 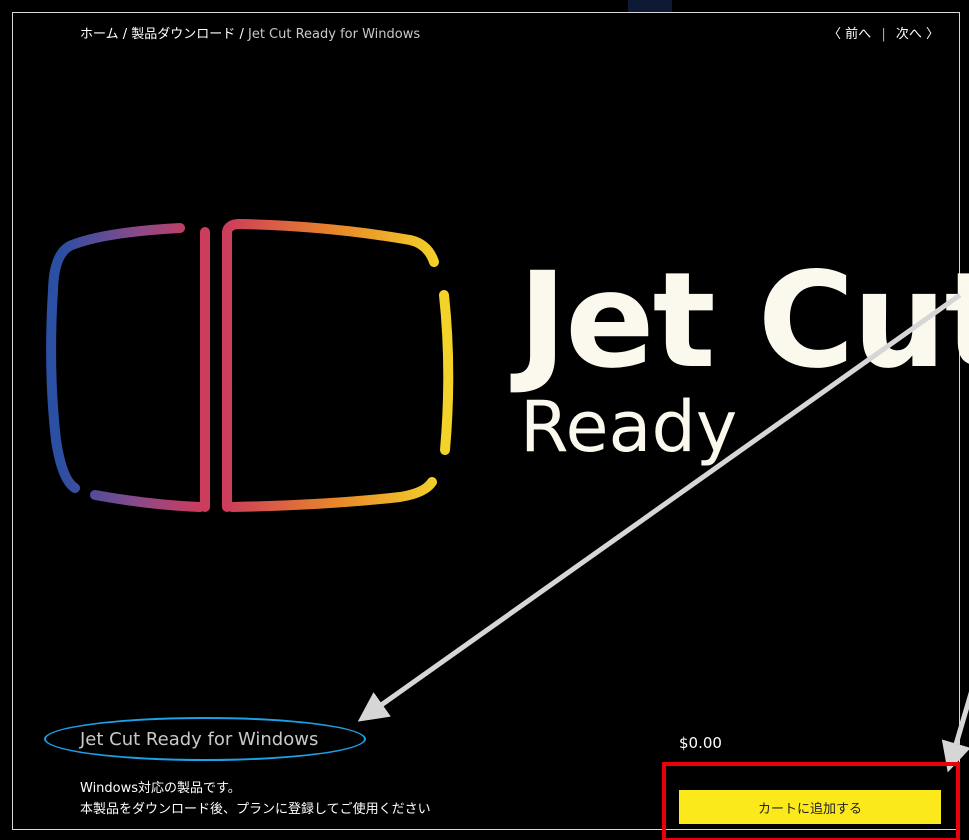 I want to click on logo-right-bottom-stroke, so click(x=332, y=494).